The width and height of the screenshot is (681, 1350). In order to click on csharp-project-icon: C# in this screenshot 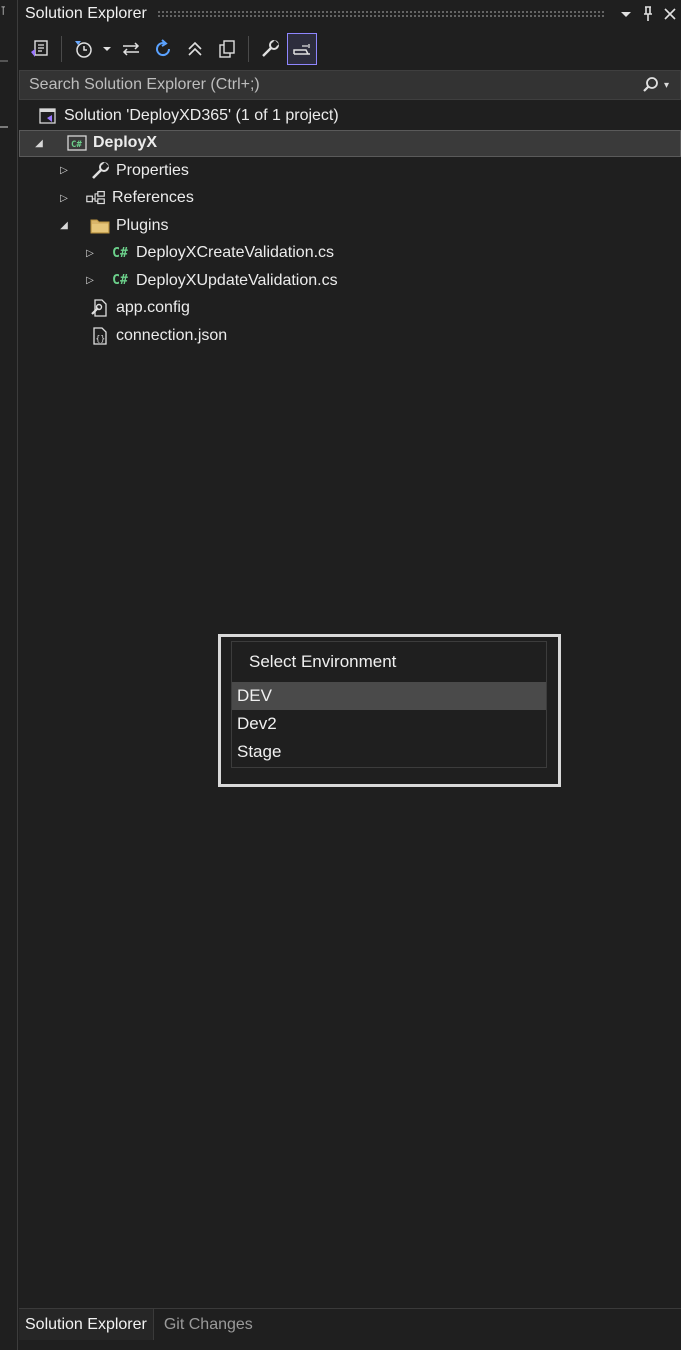, I will do `click(77, 143)`.